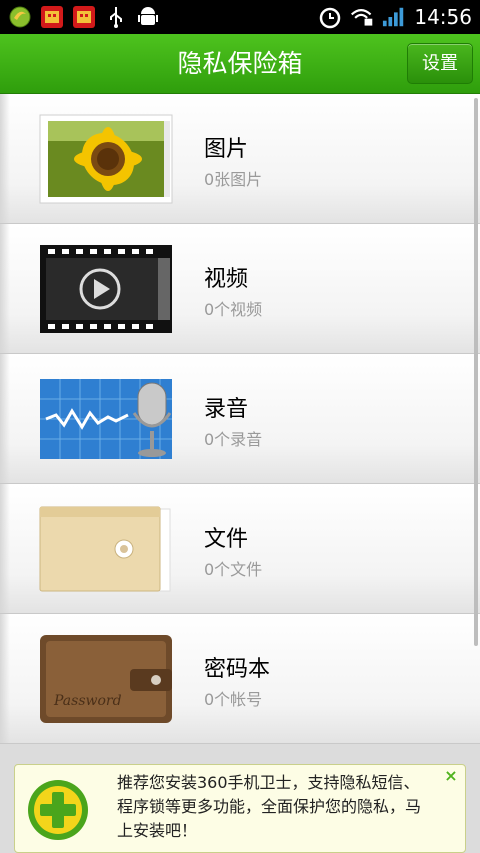 This screenshot has width=480, height=853. What do you see at coordinates (237, 669) in the screenshot?
I see `item-title: 密码本` at bounding box center [237, 669].